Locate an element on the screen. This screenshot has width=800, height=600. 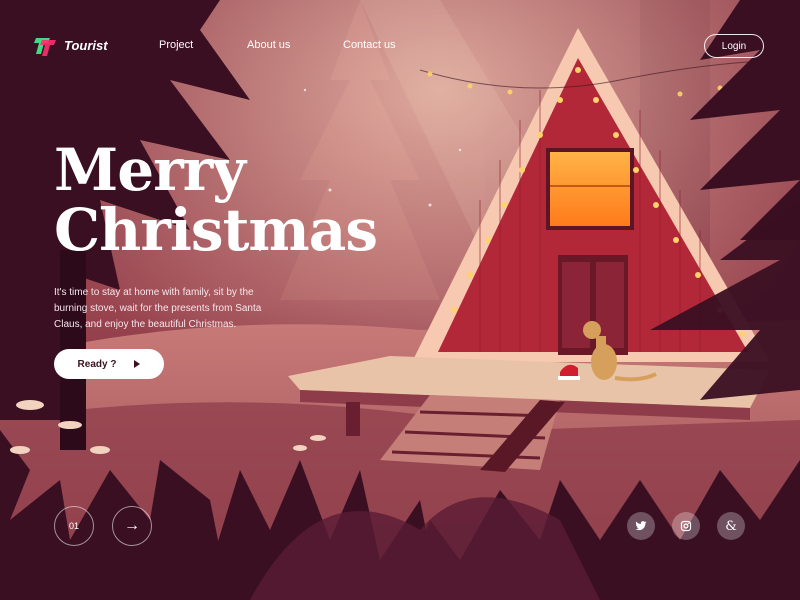
nav-item-project: Project is located at coordinates (176, 45).